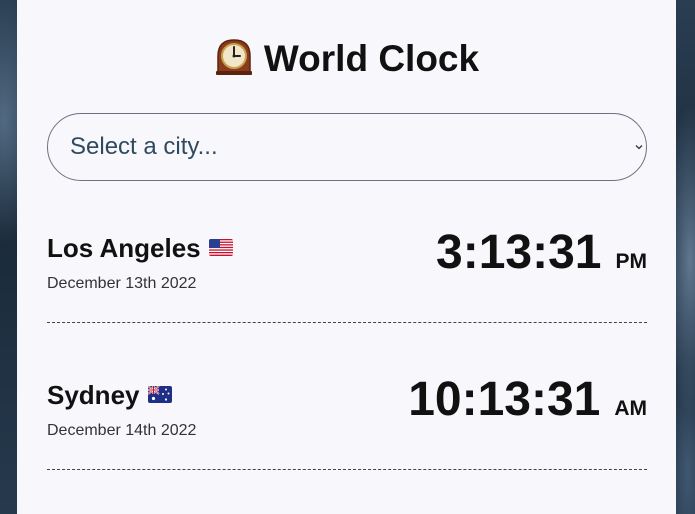 This screenshot has height=514, width=695. I want to click on time-ampm: PM, so click(631, 261).